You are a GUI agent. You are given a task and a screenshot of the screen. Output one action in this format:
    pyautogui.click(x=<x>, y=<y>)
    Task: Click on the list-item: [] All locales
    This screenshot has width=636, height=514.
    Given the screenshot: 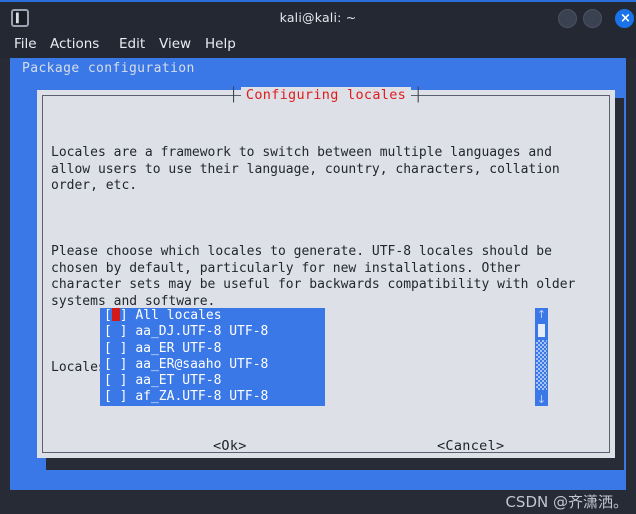 What is the action you would take?
    pyautogui.click(x=212, y=316)
    